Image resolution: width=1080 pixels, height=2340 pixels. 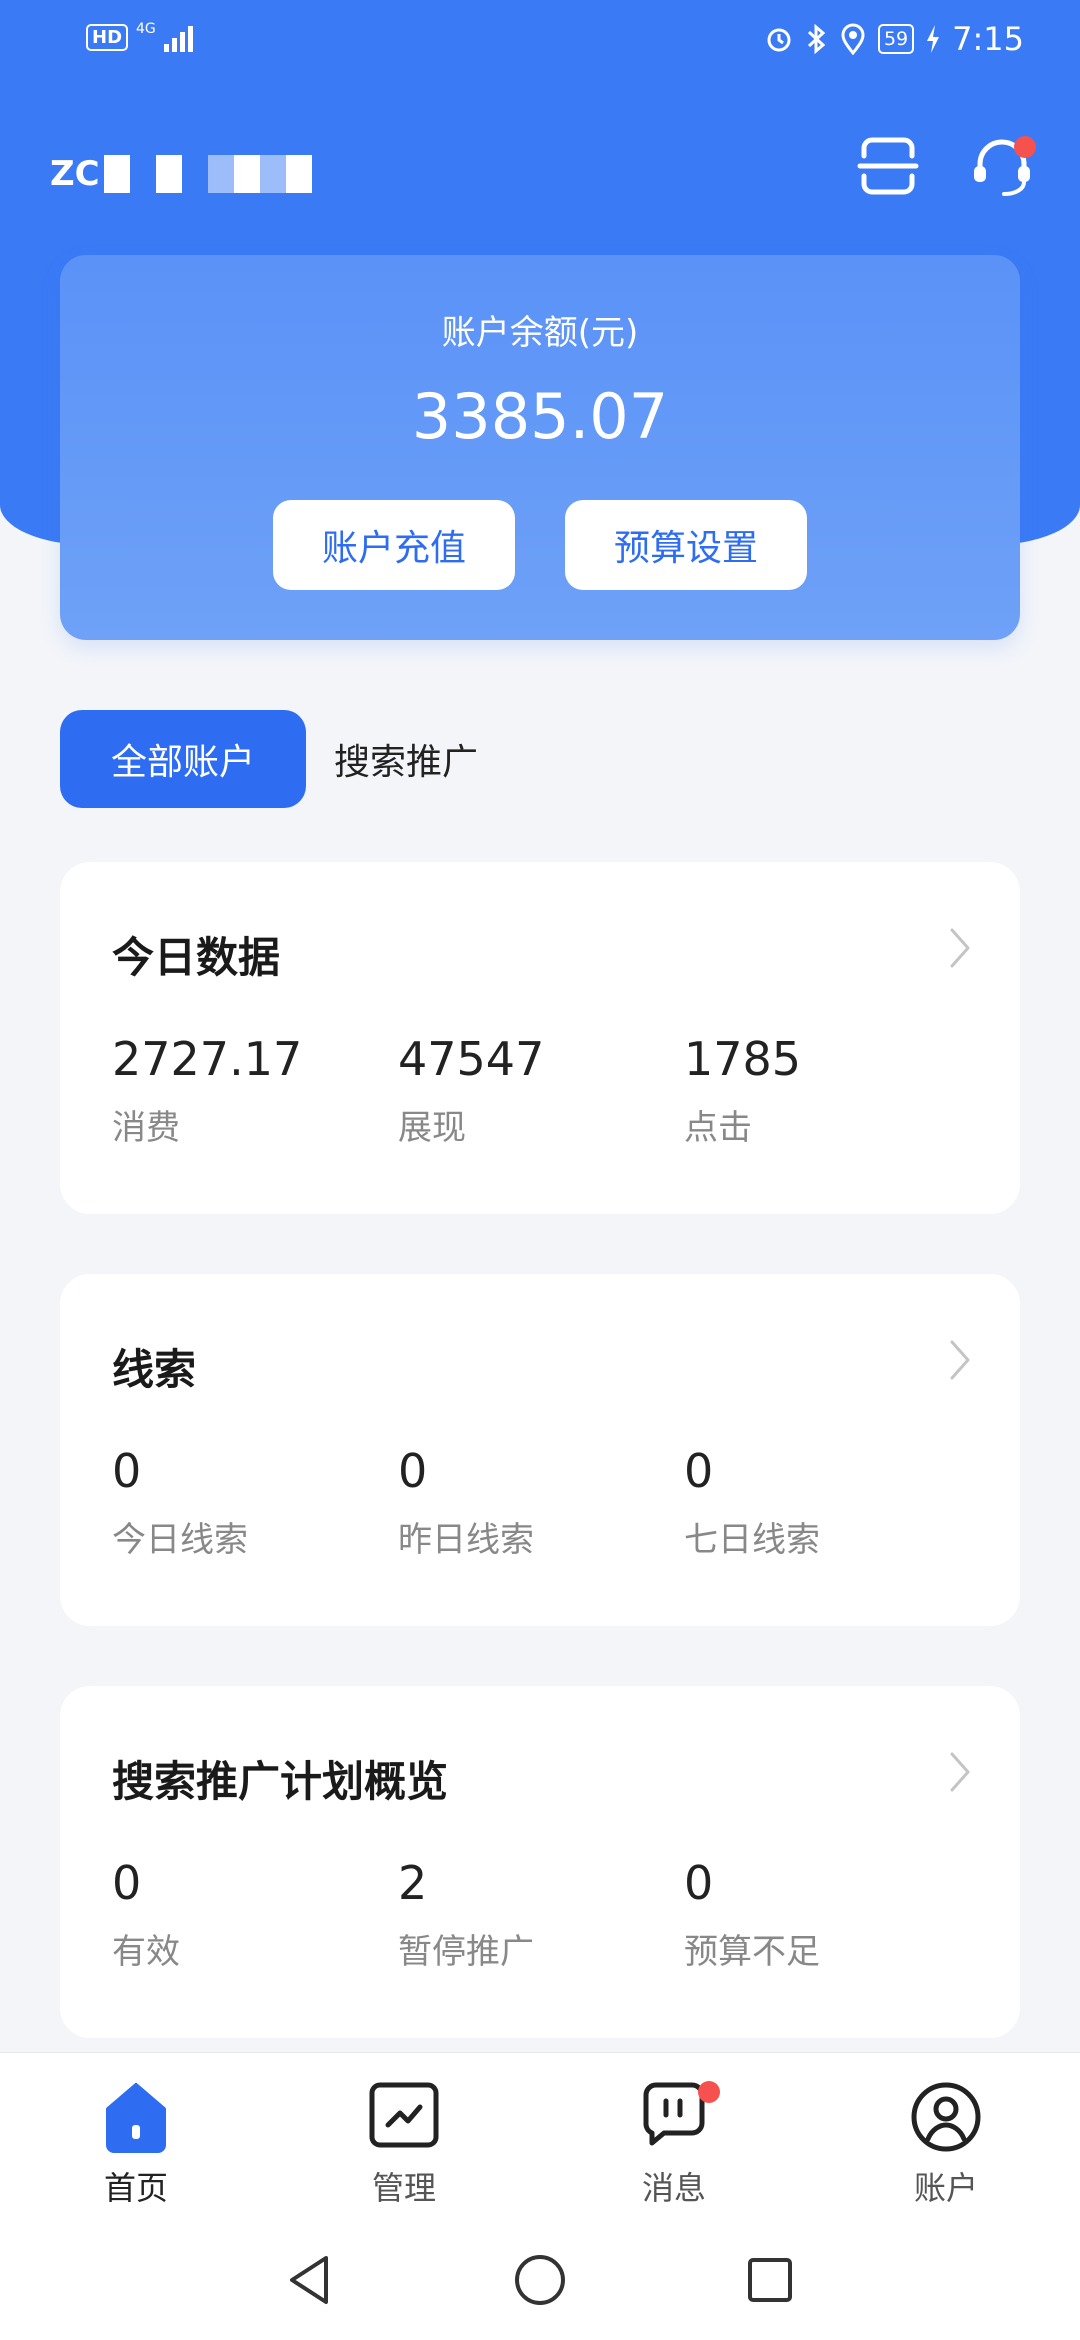 I want to click on card-title: 线索, so click(x=154, y=1369).